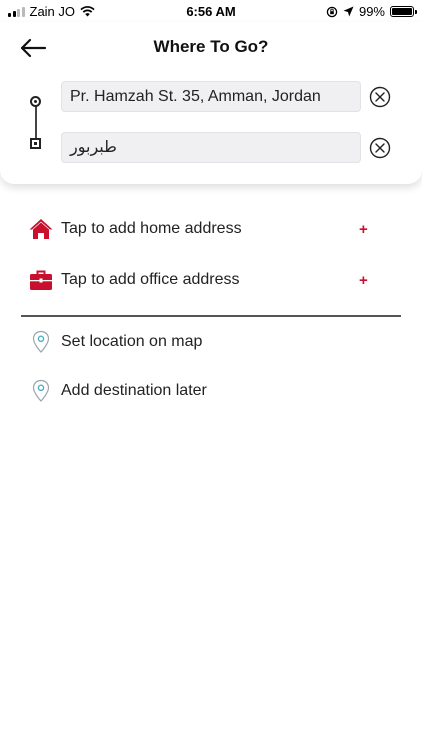  What do you see at coordinates (211, 391) in the screenshot?
I see `add-destination-later-row: Add destination later` at bounding box center [211, 391].